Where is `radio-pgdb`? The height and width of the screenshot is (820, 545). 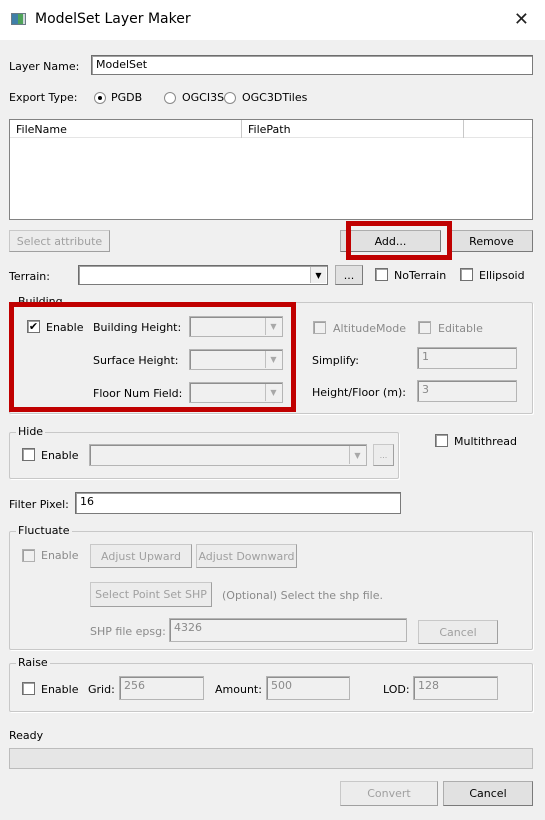 radio-pgdb is located at coordinates (100, 98).